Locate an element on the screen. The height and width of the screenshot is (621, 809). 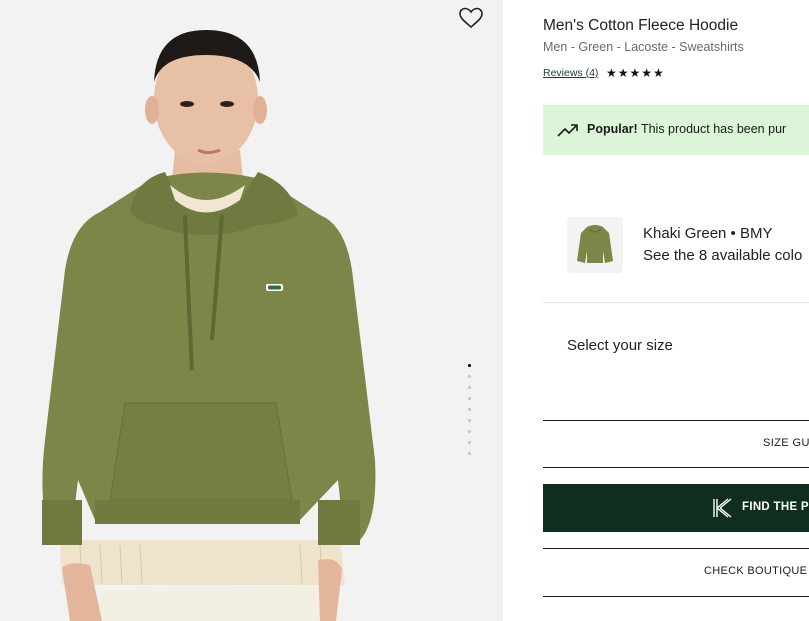
popular-bold: Popular! is located at coordinates (612, 129).